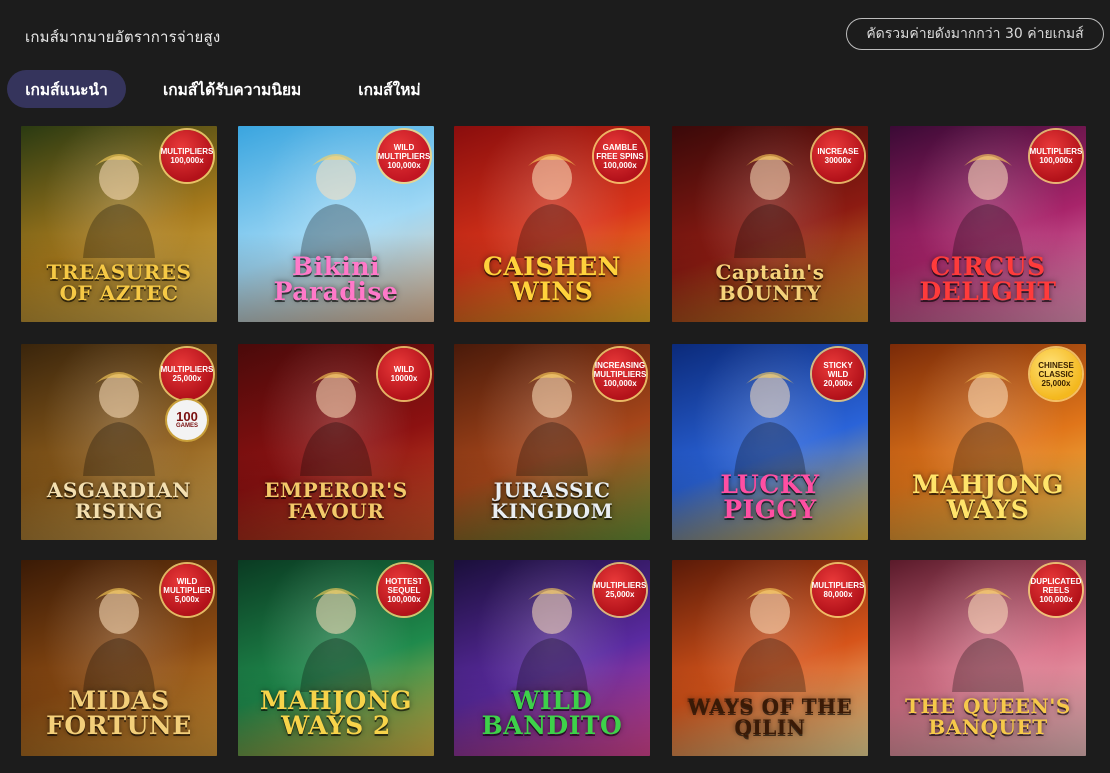 Image resolution: width=1110 pixels, height=773 pixels. I want to click on game-tile: MULTIPLIERS 80,000x WAYS OF THE QILIN, so click(770, 658).